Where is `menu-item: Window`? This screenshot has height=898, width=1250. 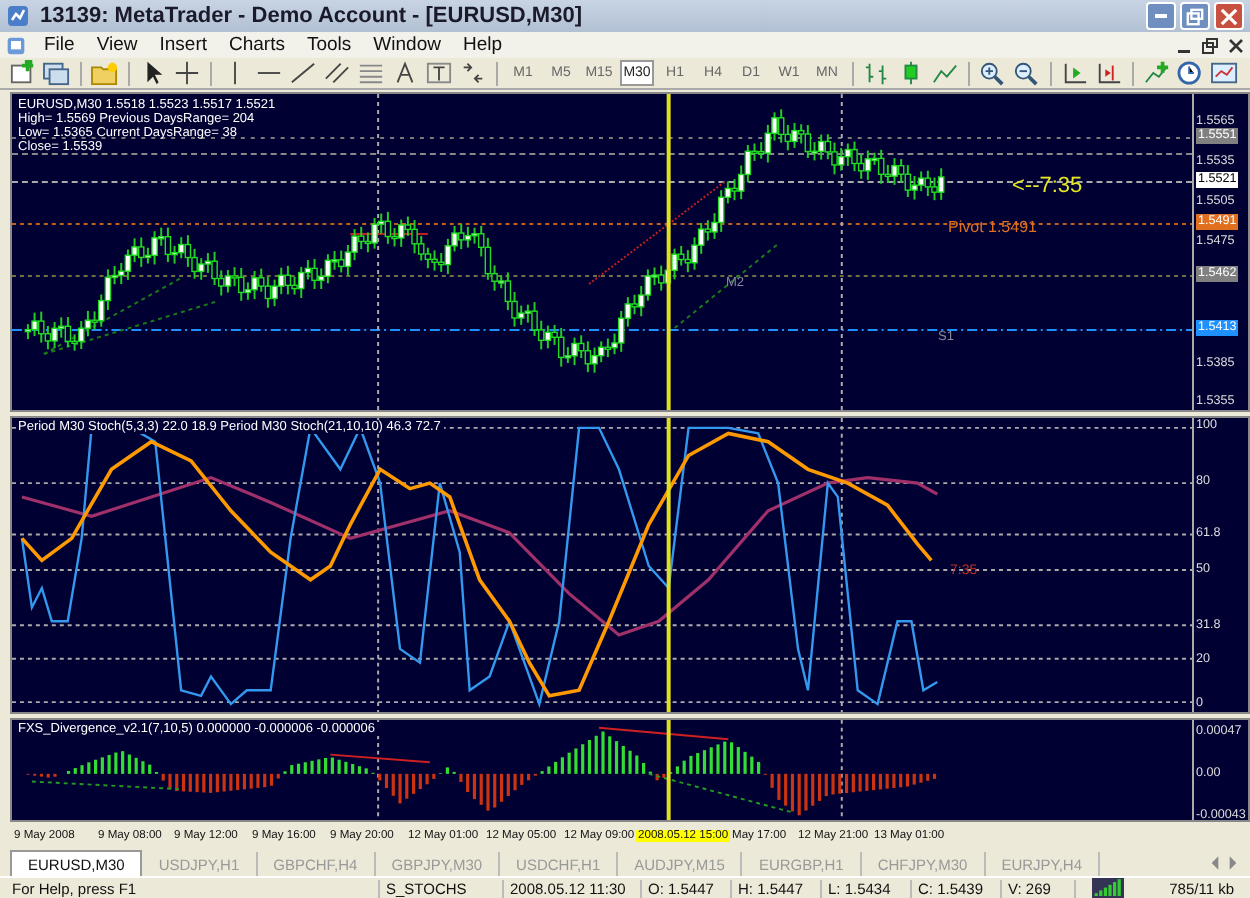 menu-item: Window is located at coordinates (407, 45).